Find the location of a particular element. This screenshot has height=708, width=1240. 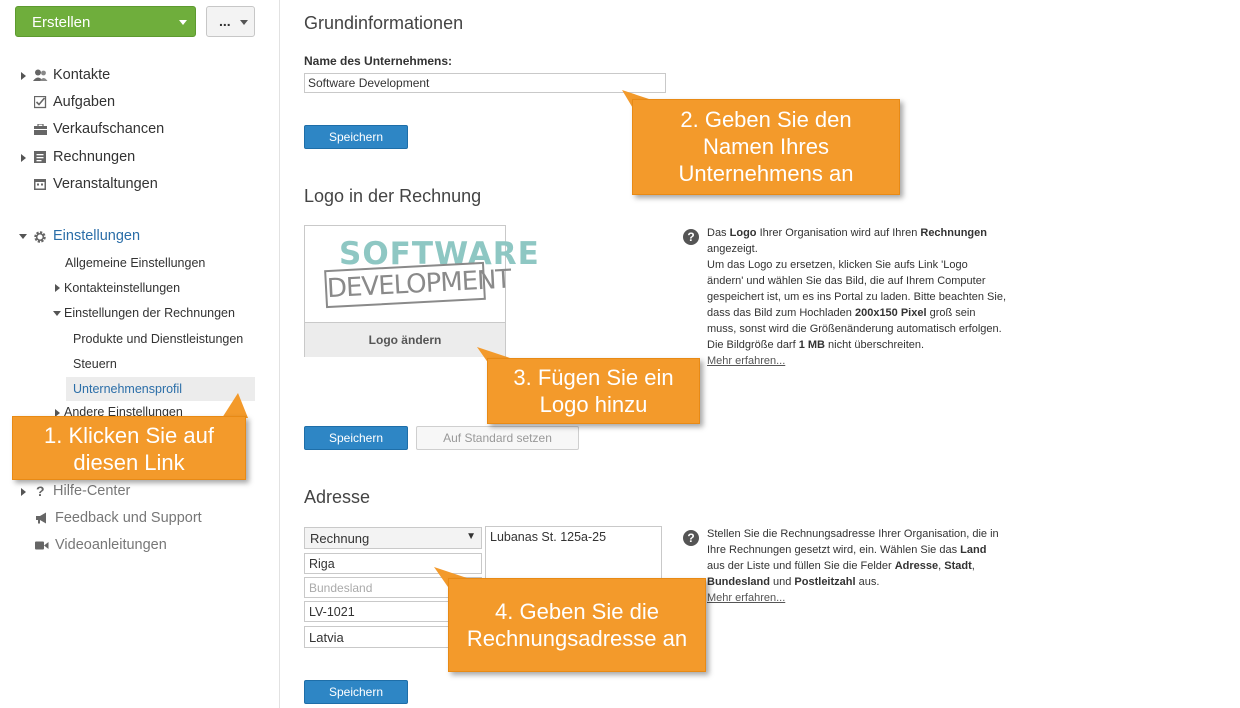

company-logo: SOFTWARE DEVELOPMENT is located at coordinates (422, 274).